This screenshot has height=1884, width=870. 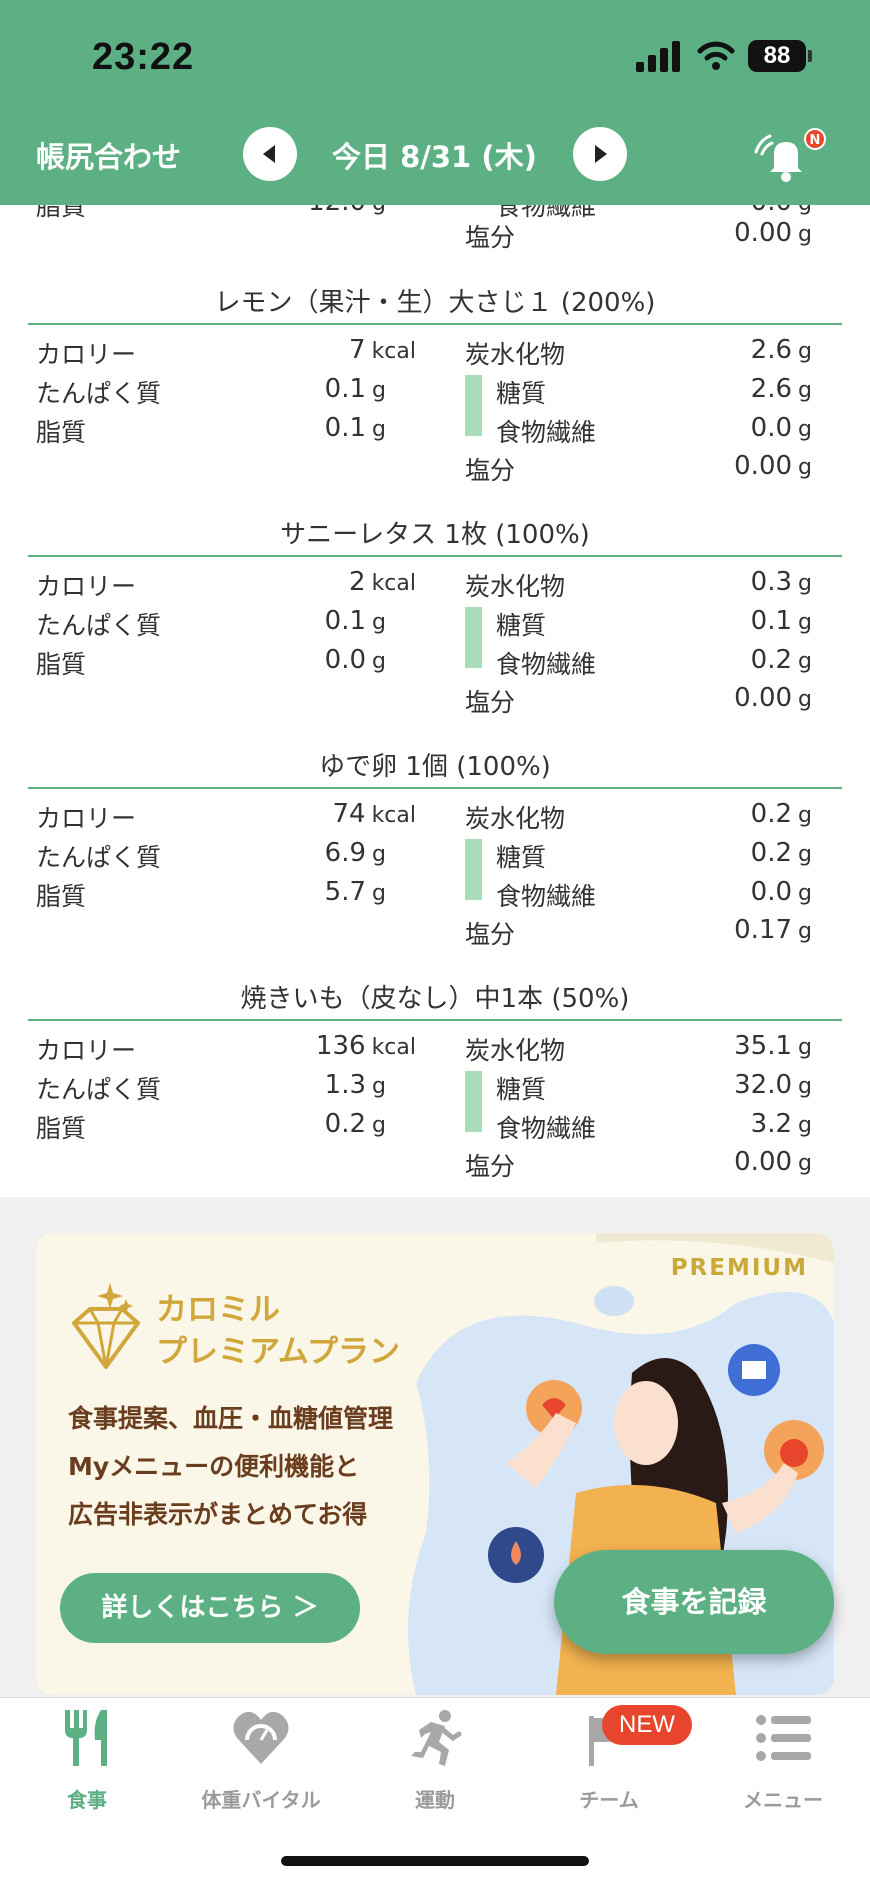 What do you see at coordinates (773, 1046) in the screenshot?
I see `carbs-value: 35.1 g` at bounding box center [773, 1046].